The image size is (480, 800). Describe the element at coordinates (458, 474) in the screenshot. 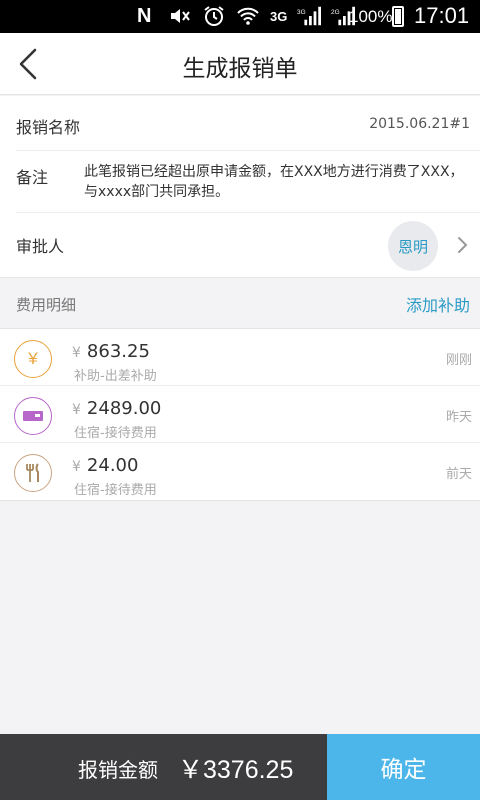

I see `expense-time: 前天` at that location.